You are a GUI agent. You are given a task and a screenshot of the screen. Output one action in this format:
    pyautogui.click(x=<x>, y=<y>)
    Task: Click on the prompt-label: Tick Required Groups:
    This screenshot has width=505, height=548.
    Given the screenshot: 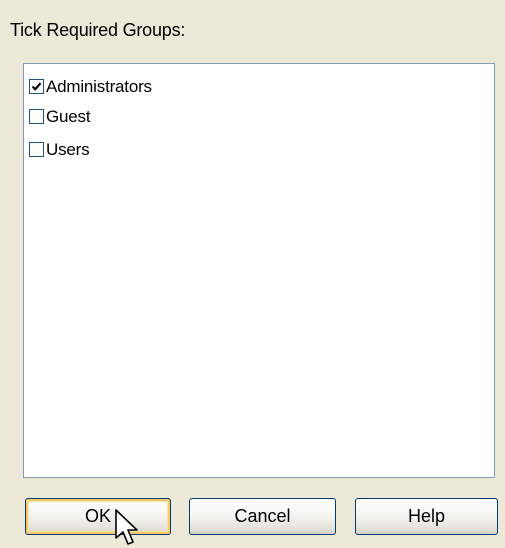 What is the action you would take?
    pyautogui.click(x=98, y=30)
    